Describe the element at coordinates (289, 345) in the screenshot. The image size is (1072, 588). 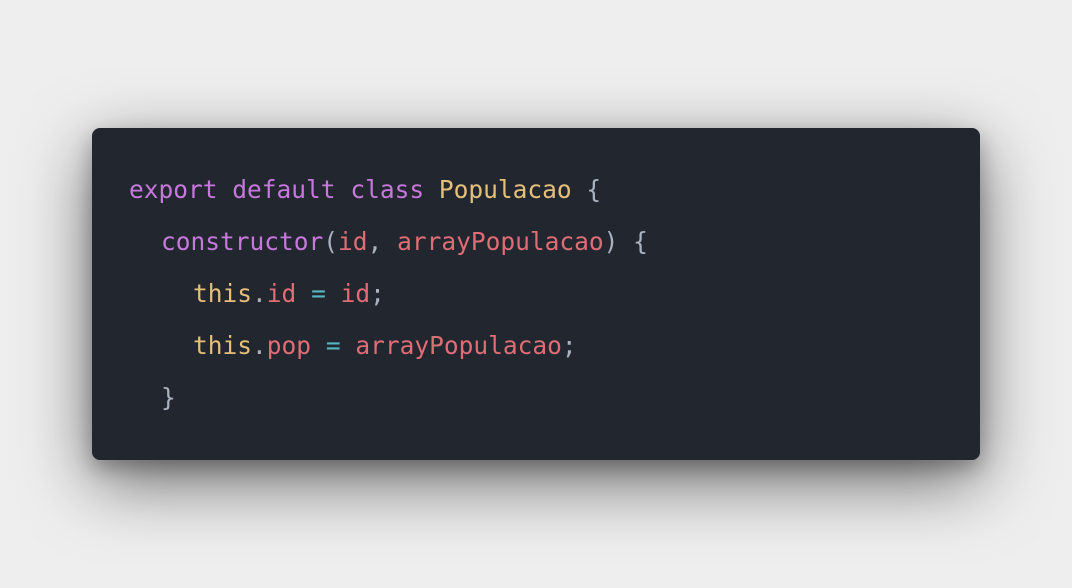
I see `property-pop: pop` at that location.